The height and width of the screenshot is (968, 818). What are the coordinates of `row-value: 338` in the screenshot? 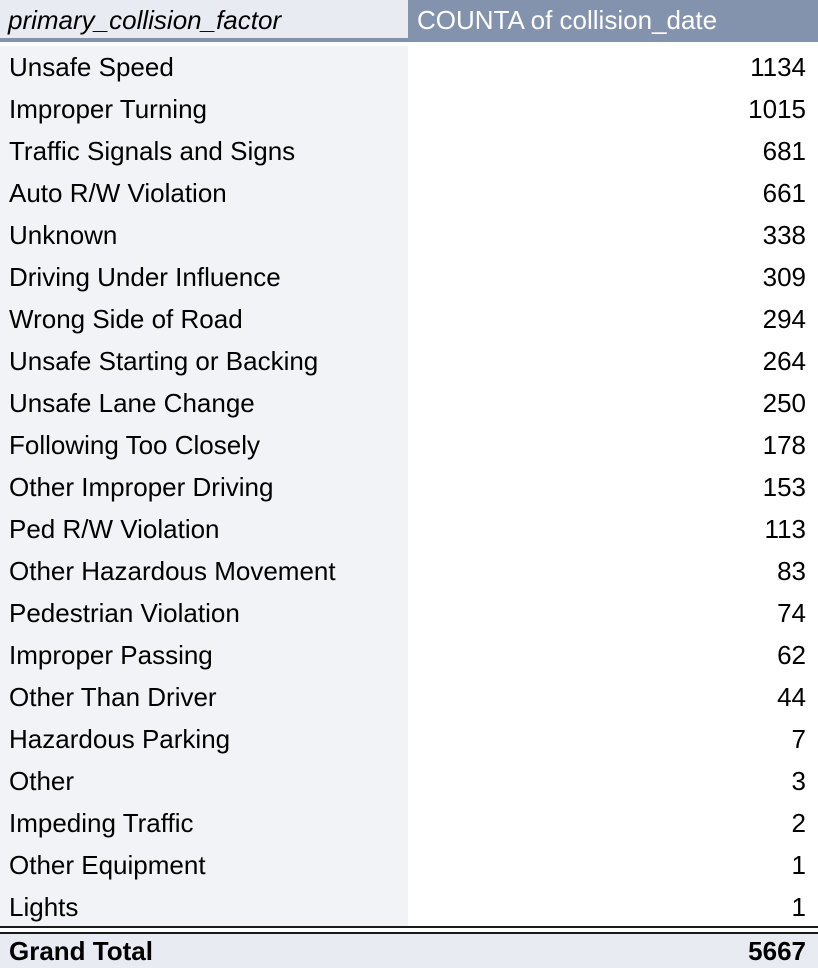 It's located at (613, 235).